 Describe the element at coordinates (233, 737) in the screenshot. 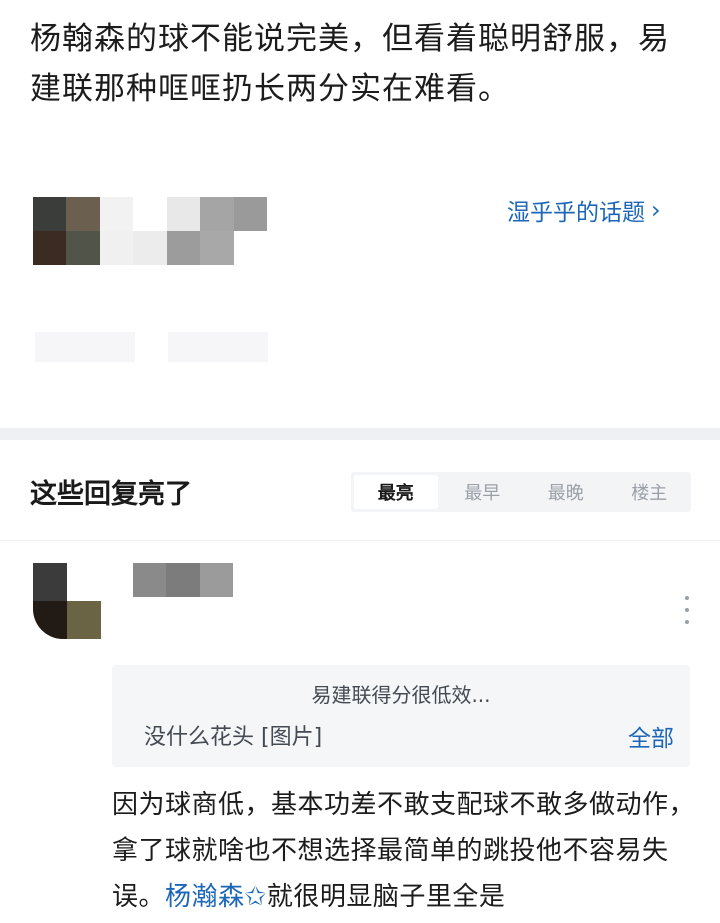

I see `quoted-text-line: 没什么花头 [图片]` at that location.